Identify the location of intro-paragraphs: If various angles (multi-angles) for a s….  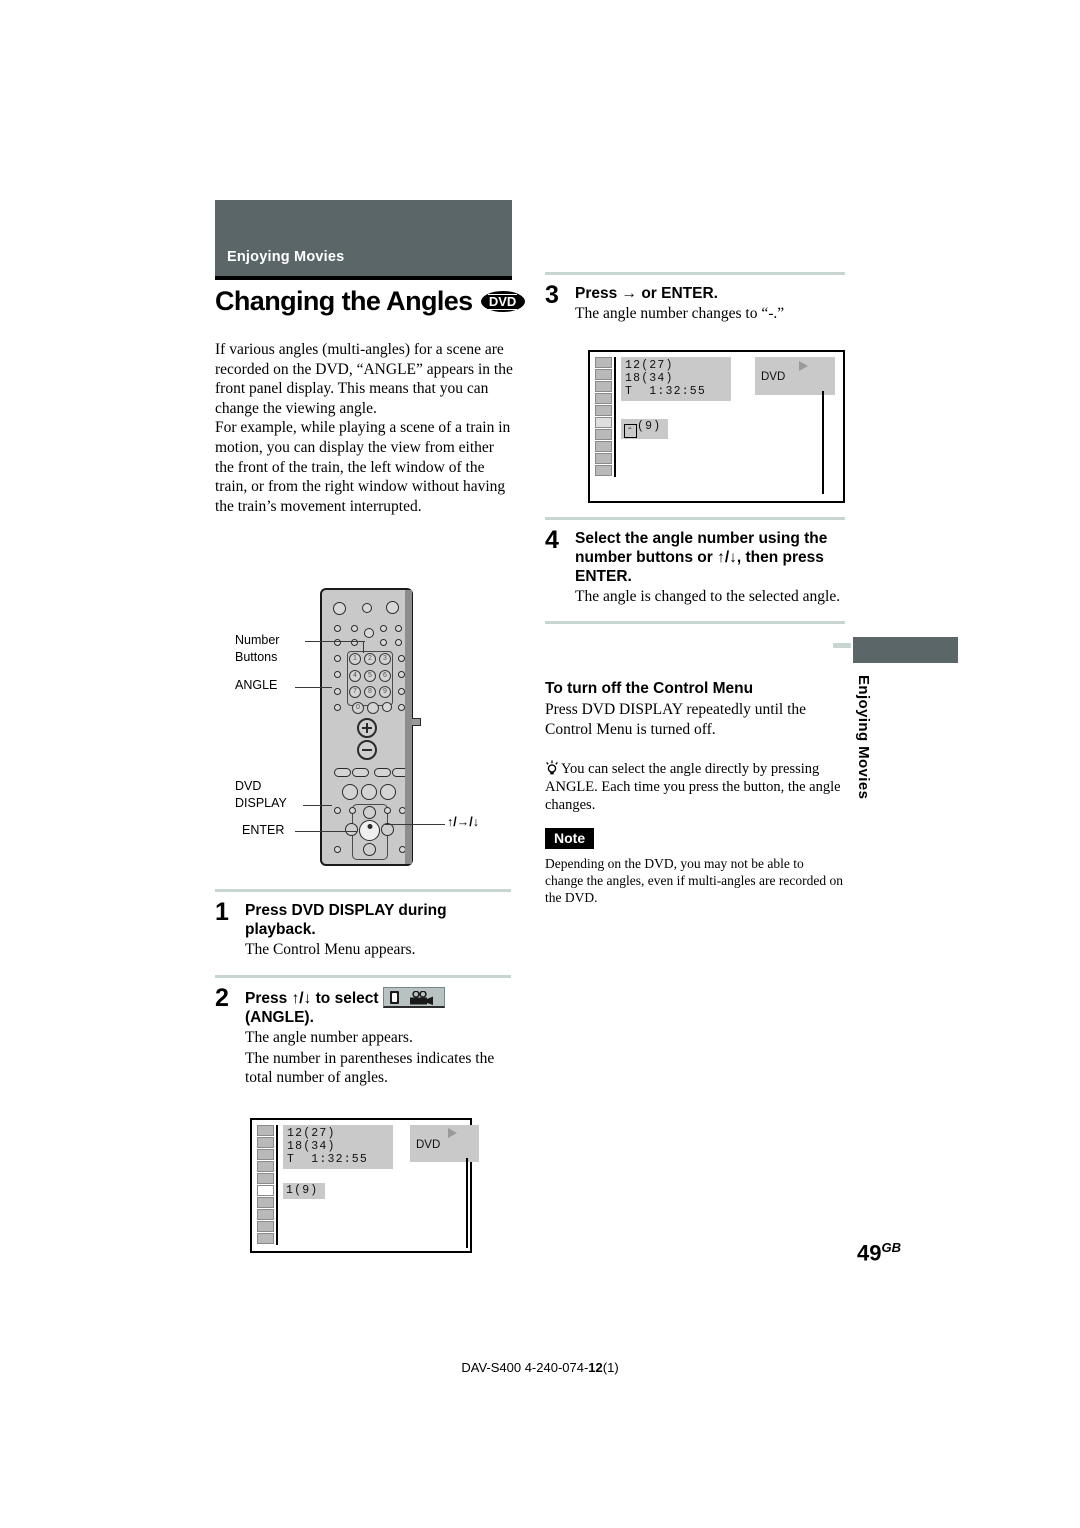
(365, 428).